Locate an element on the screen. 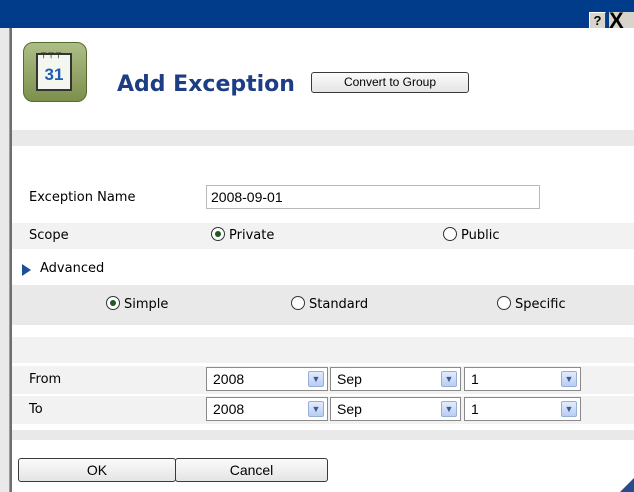  to-month-value: Sep is located at coordinates (349, 409).